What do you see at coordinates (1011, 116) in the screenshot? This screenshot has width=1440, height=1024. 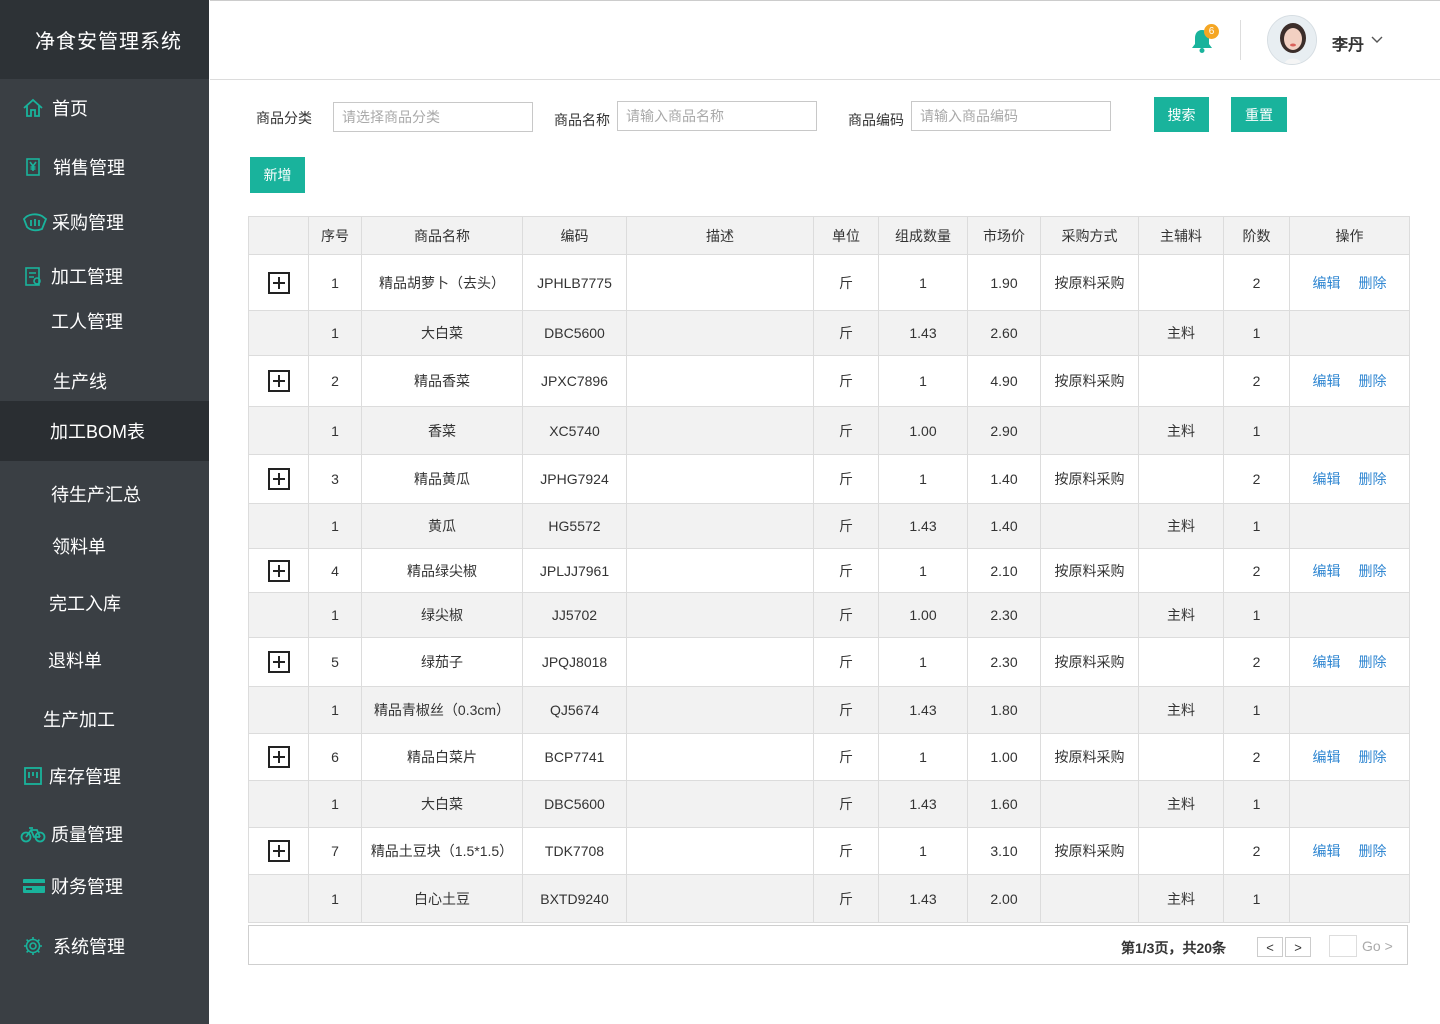 I see `code-input` at bounding box center [1011, 116].